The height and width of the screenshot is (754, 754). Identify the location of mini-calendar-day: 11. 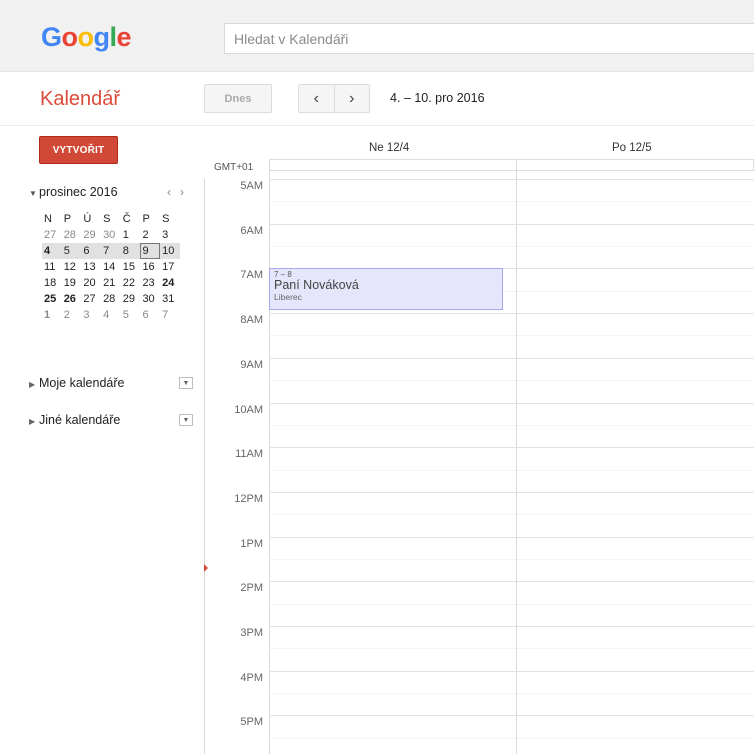
(52, 267).